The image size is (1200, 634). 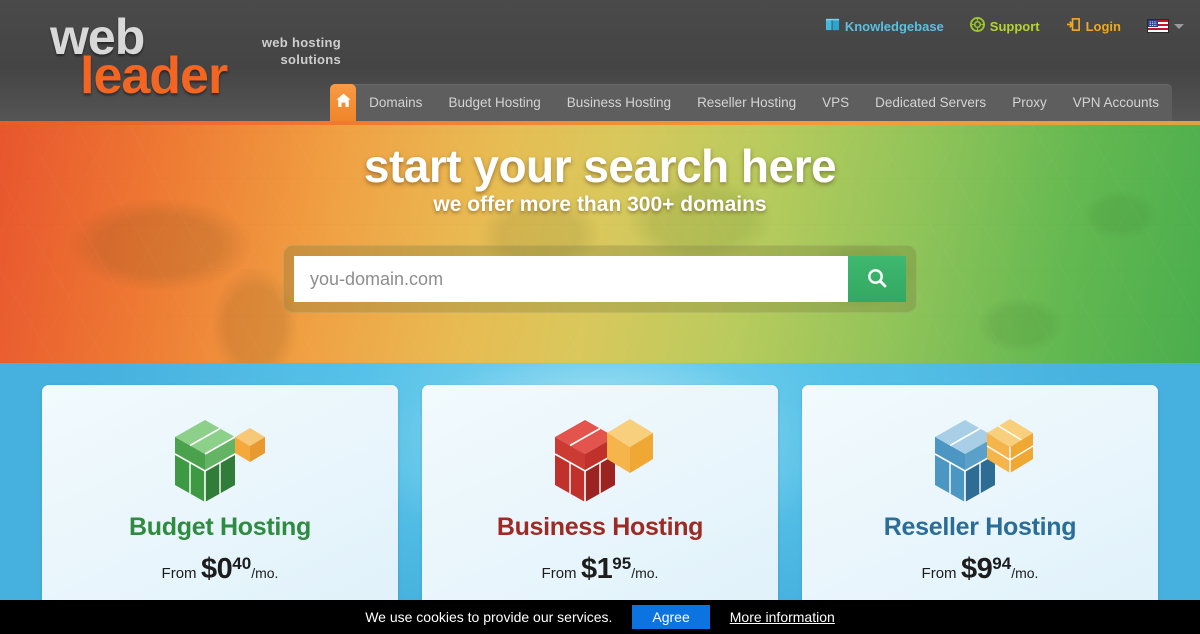 I want to click on knowledgebase-link: Knowledgebase, so click(x=884, y=26).